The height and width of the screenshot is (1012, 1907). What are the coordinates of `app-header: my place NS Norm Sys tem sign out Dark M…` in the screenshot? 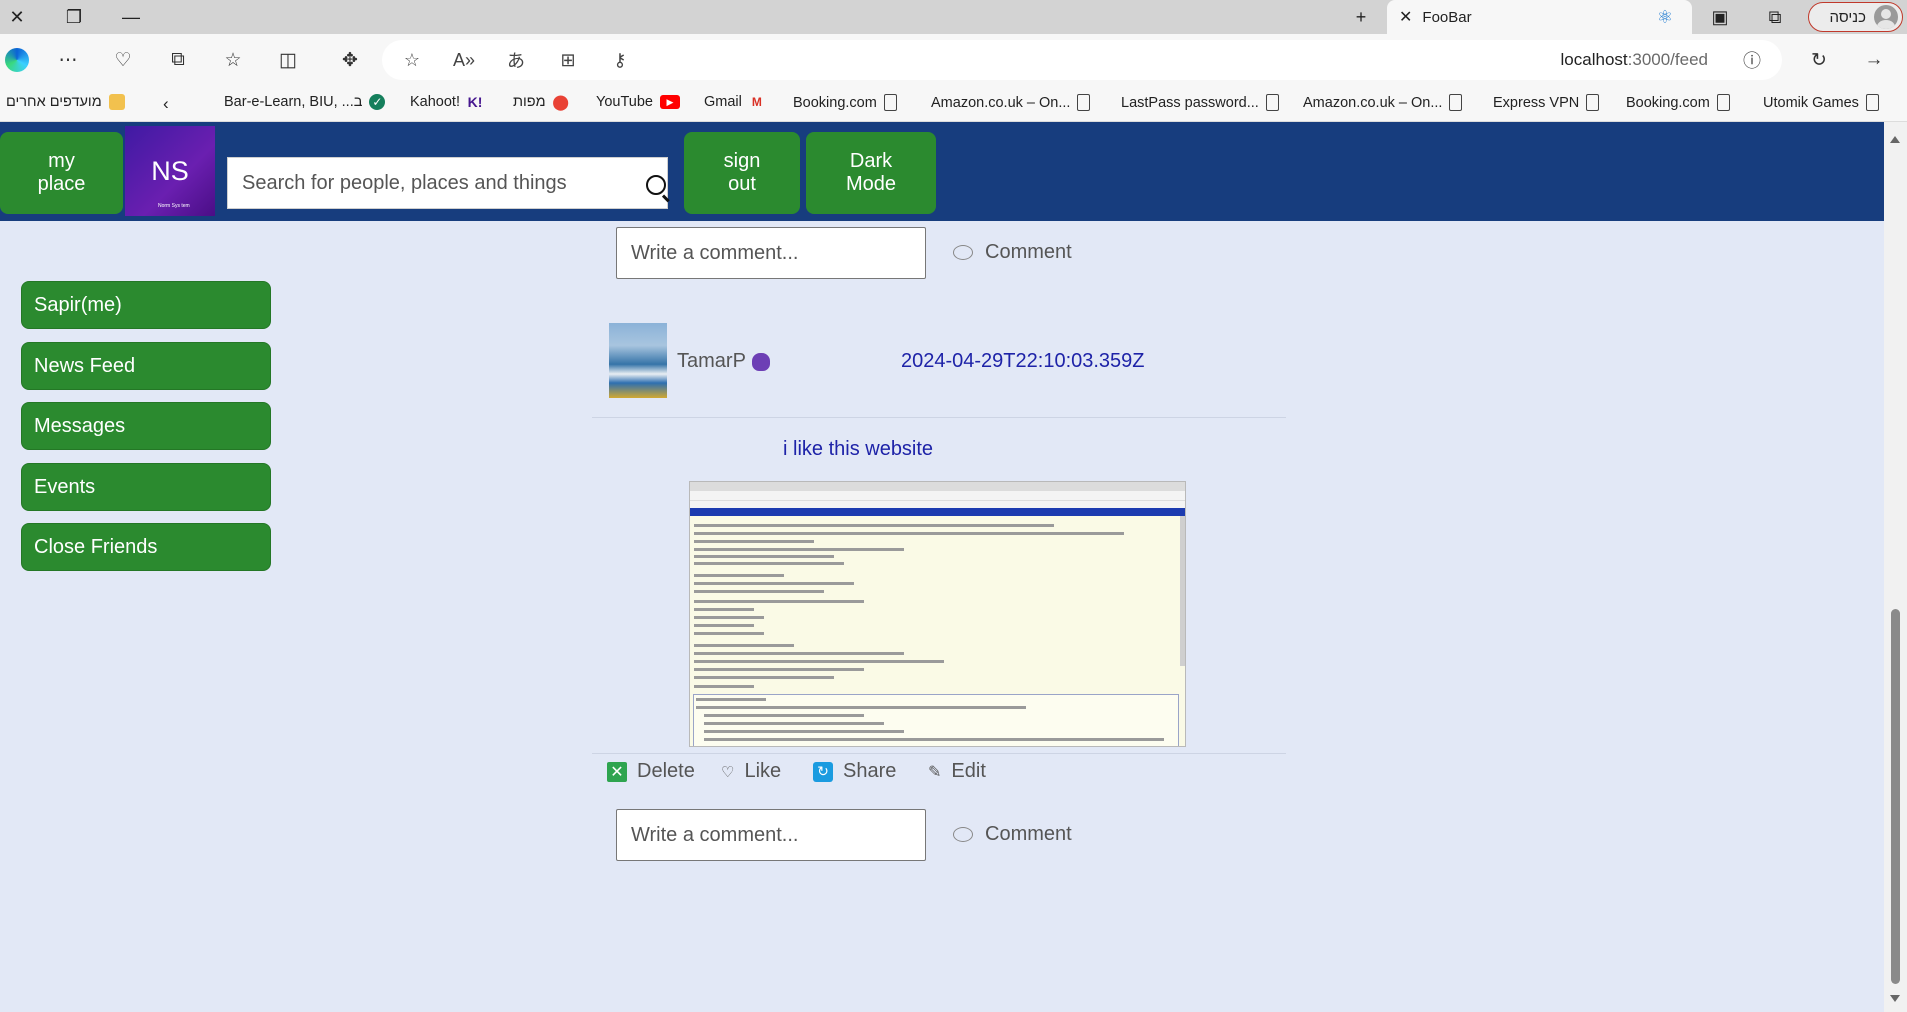 It's located at (942, 171).